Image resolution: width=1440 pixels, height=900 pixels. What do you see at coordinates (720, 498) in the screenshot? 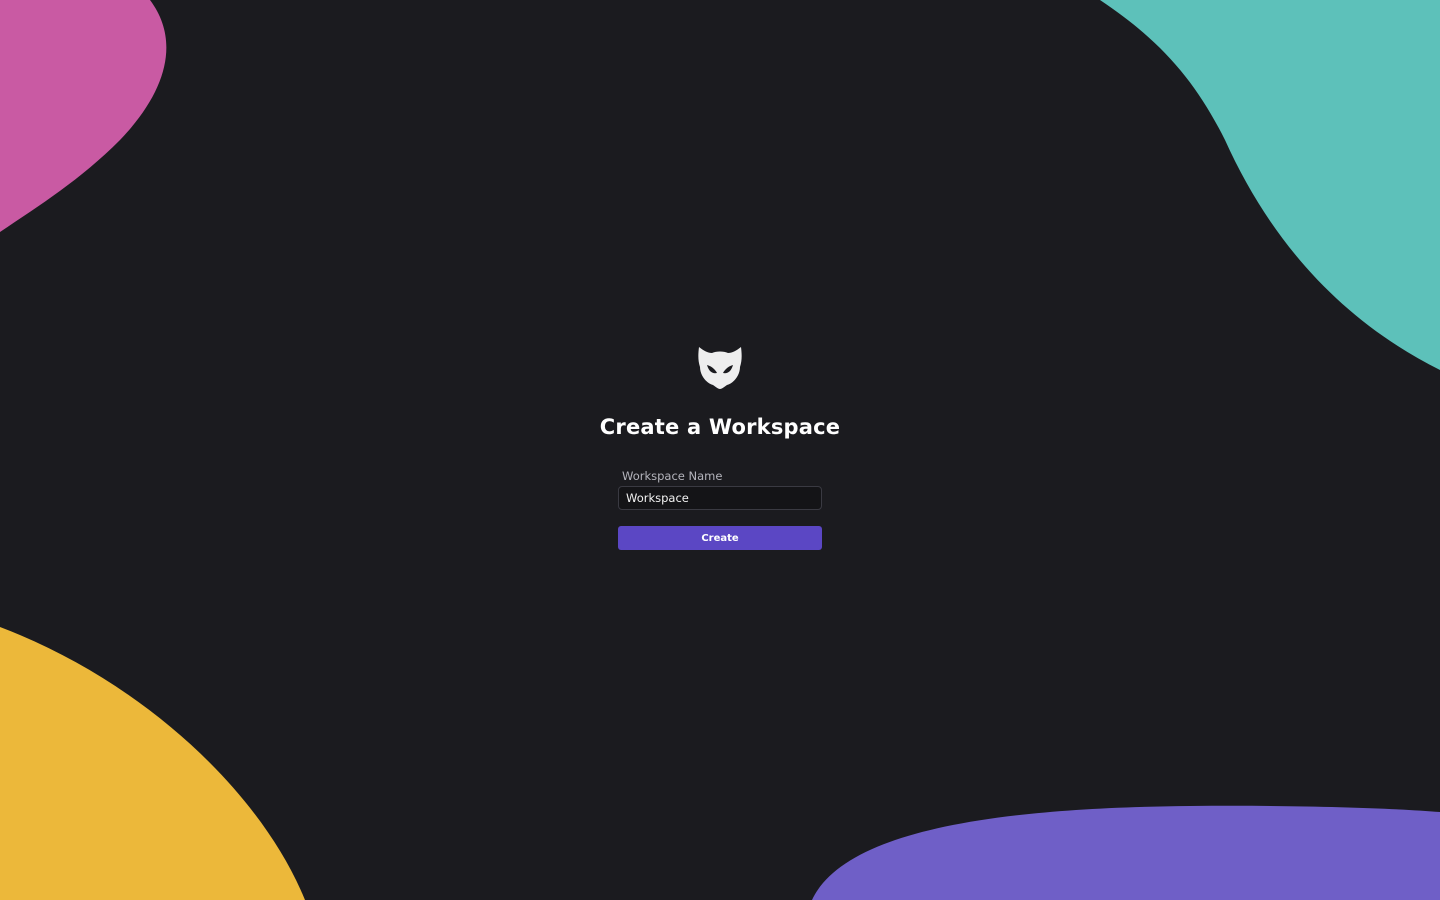
I see `workspace-name-input` at bounding box center [720, 498].